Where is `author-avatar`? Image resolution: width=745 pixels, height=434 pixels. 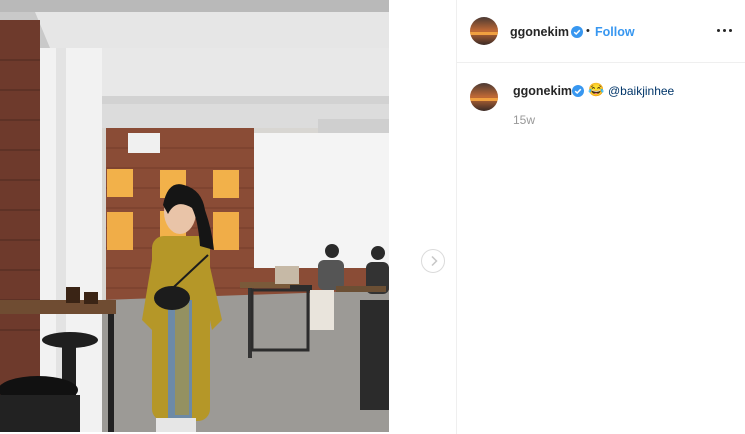 author-avatar is located at coordinates (484, 31).